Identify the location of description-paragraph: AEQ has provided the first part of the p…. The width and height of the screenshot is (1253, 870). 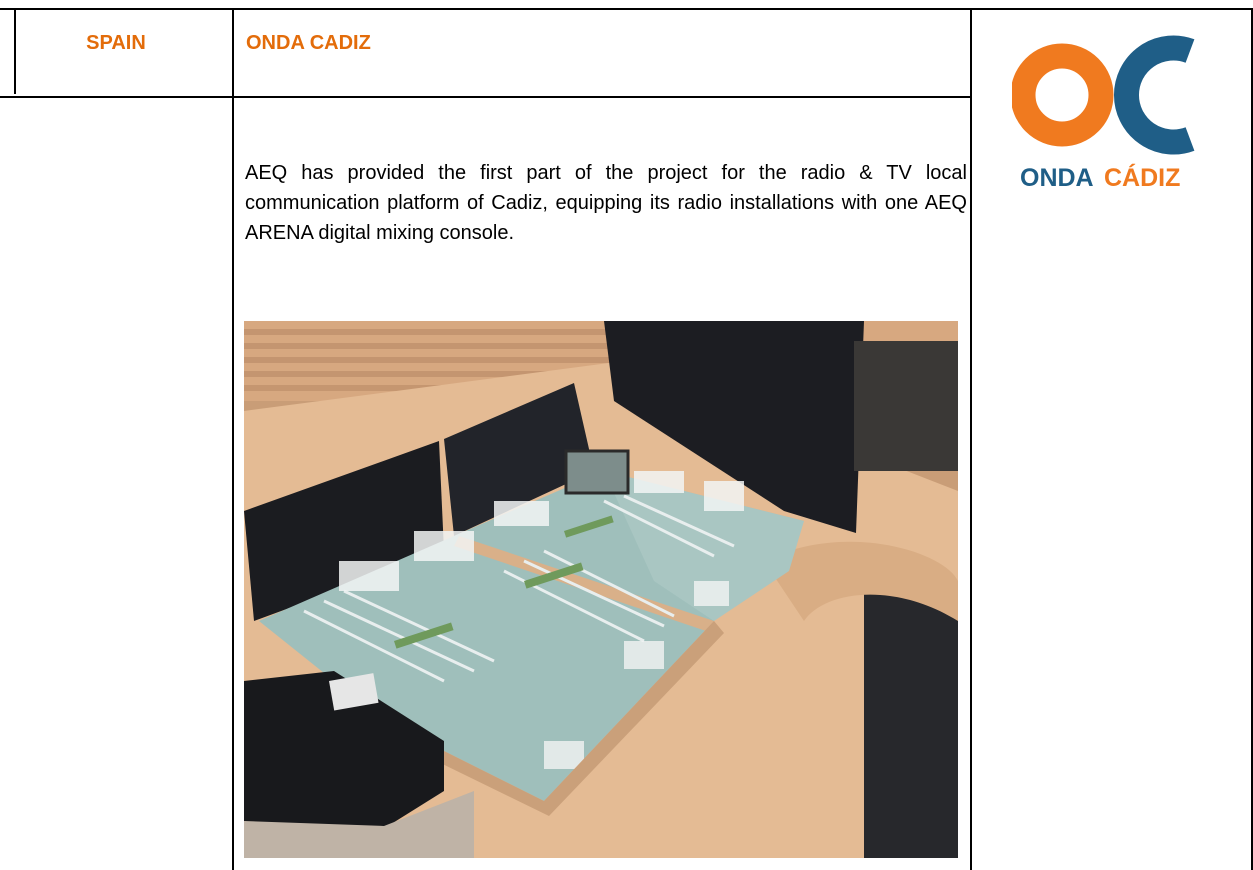
(606, 203).